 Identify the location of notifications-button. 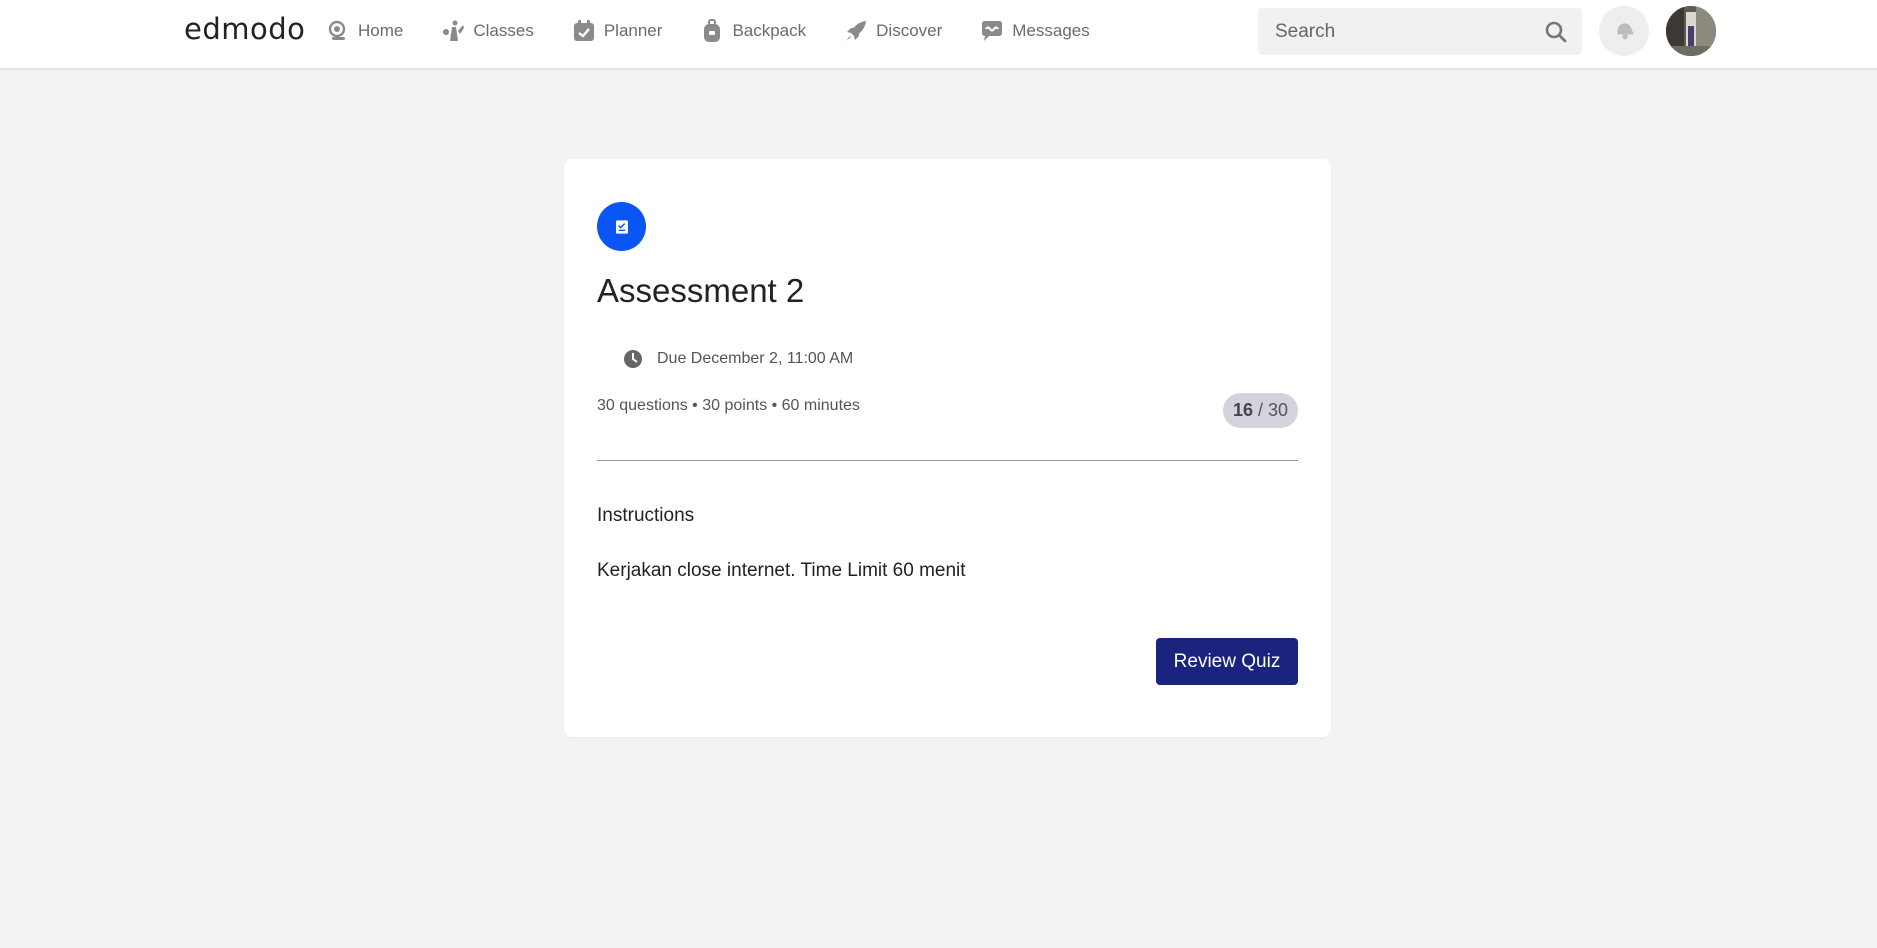
(1624, 31).